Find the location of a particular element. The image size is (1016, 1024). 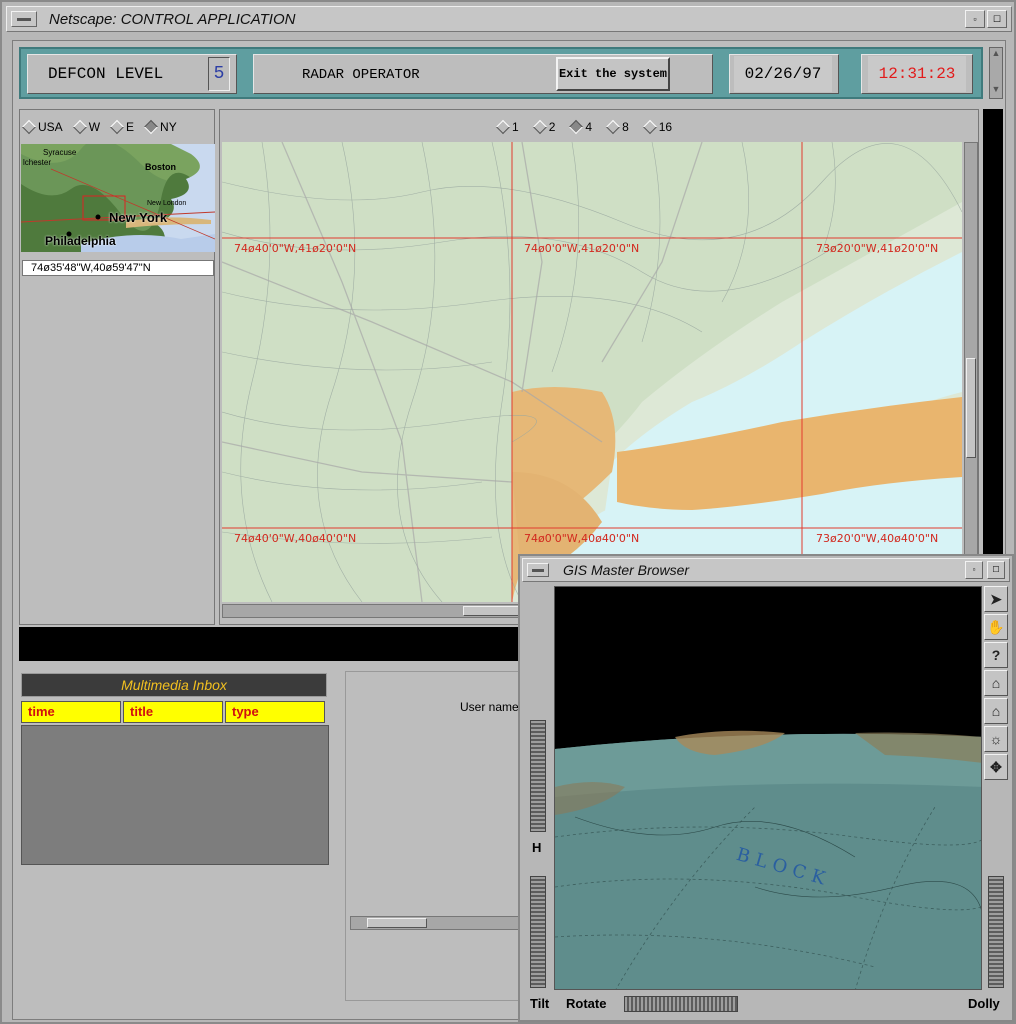

zoom-option-4: 4 is located at coordinates (580, 127).